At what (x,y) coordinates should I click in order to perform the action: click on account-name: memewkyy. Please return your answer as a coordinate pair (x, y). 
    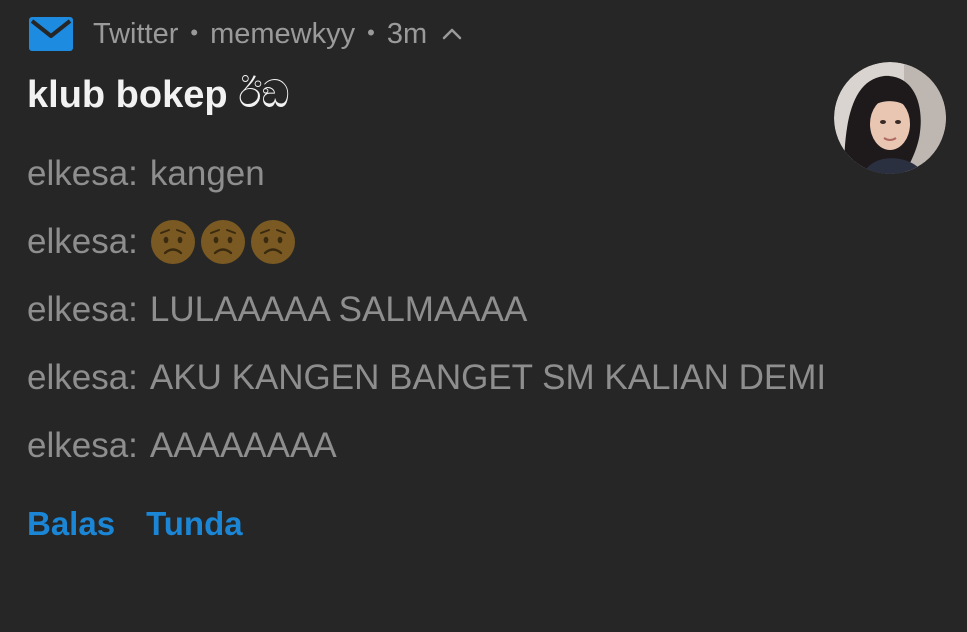
    Looking at the image, I should click on (283, 33).